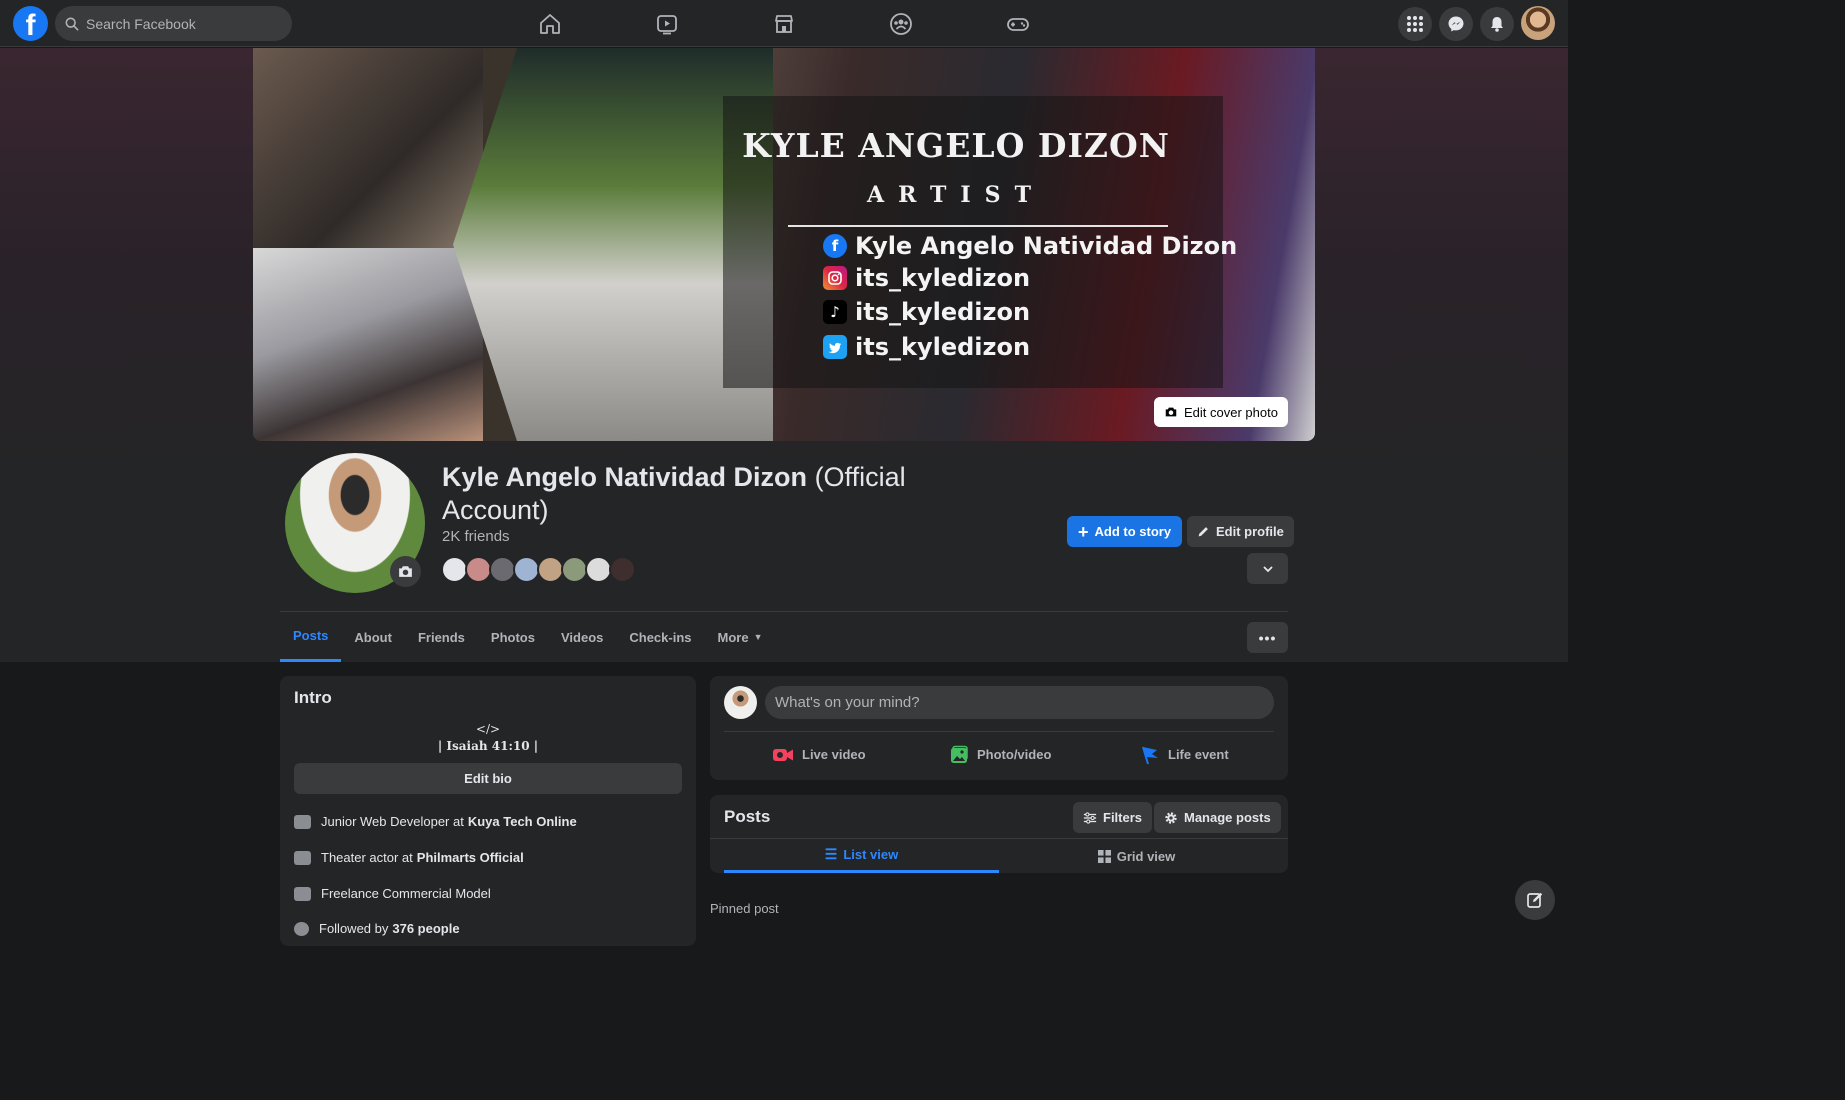  Describe the element at coordinates (313, 697) in the screenshot. I see `intro-title: Intro` at that location.